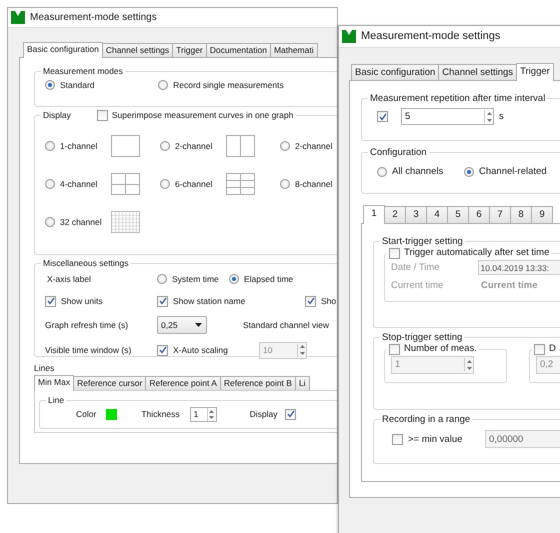 The image size is (560, 533). What do you see at coordinates (109, 383) in the screenshot?
I see `tab: Reference cursor` at bounding box center [109, 383].